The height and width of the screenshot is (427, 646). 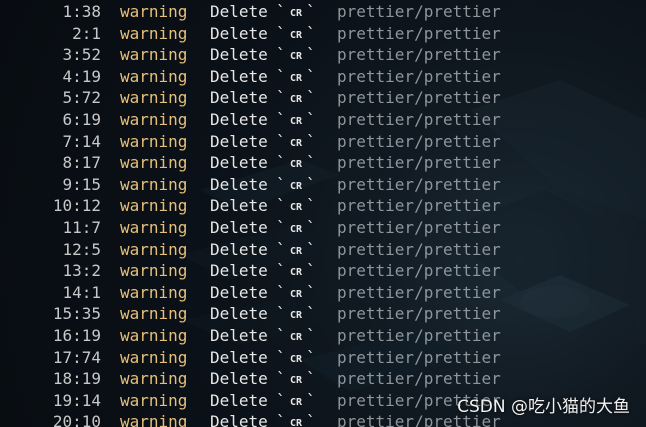 What do you see at coordinates (81, 76) in the screenshot?
I see `line-column: 4:19` at bounding box center [81, 76].